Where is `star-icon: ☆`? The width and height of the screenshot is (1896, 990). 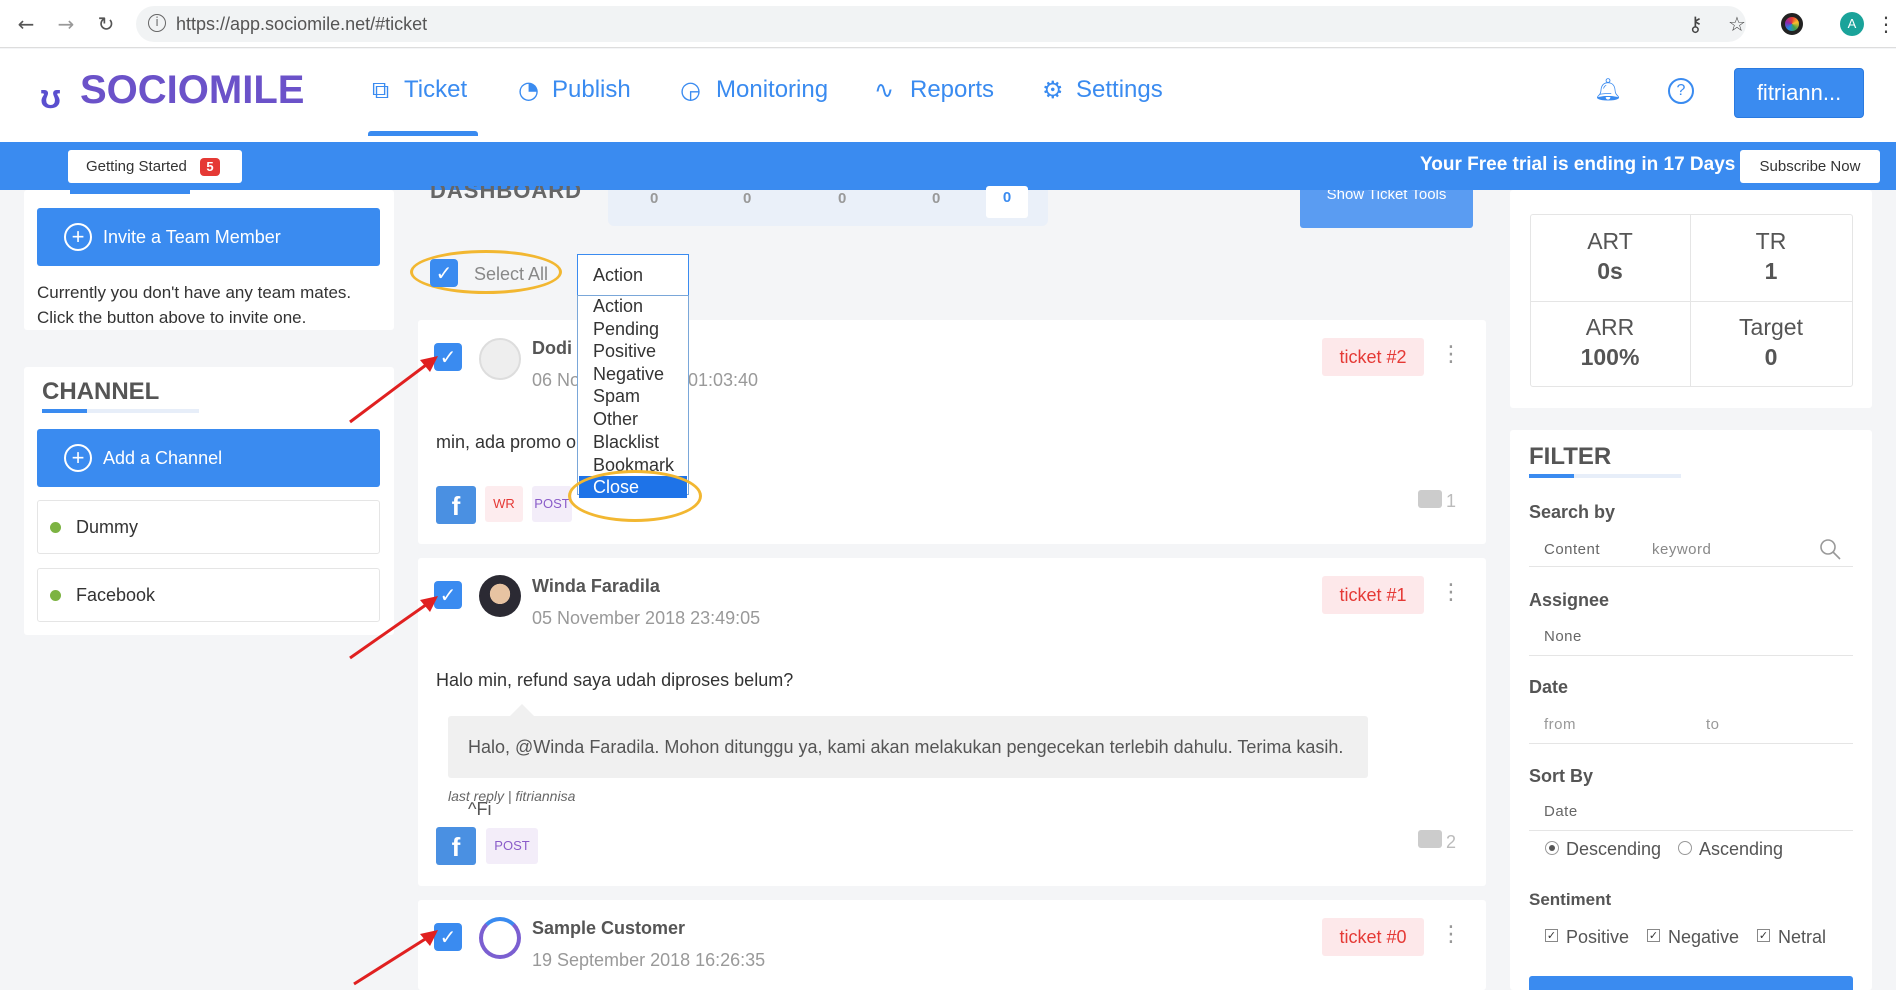 star-icon: ☆ is located at coordinates (1737, 24).